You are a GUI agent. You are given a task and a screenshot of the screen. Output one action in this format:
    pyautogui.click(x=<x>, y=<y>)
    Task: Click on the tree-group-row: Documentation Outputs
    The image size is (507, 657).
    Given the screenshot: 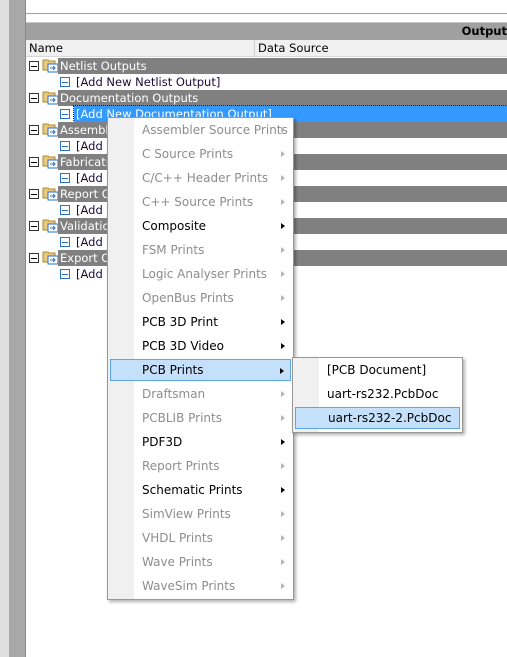 What is the action you would take?
    pyautogui.click(x=266, y=98)
    